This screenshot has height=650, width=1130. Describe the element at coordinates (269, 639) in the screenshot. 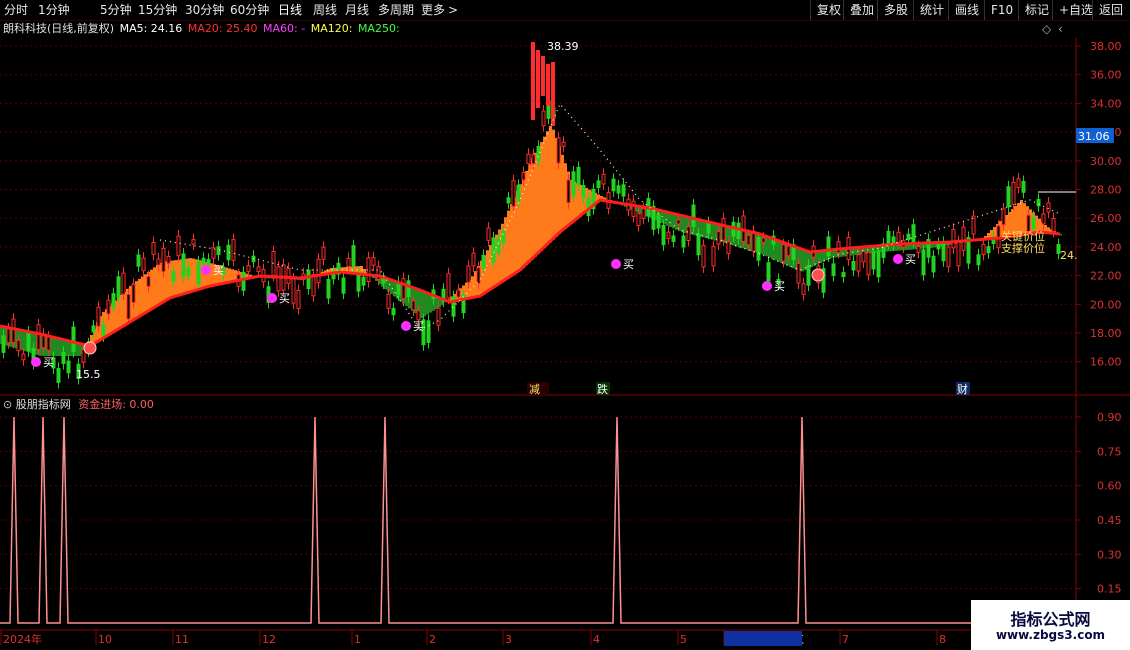

I see `date-tick-label: 12` at that location.